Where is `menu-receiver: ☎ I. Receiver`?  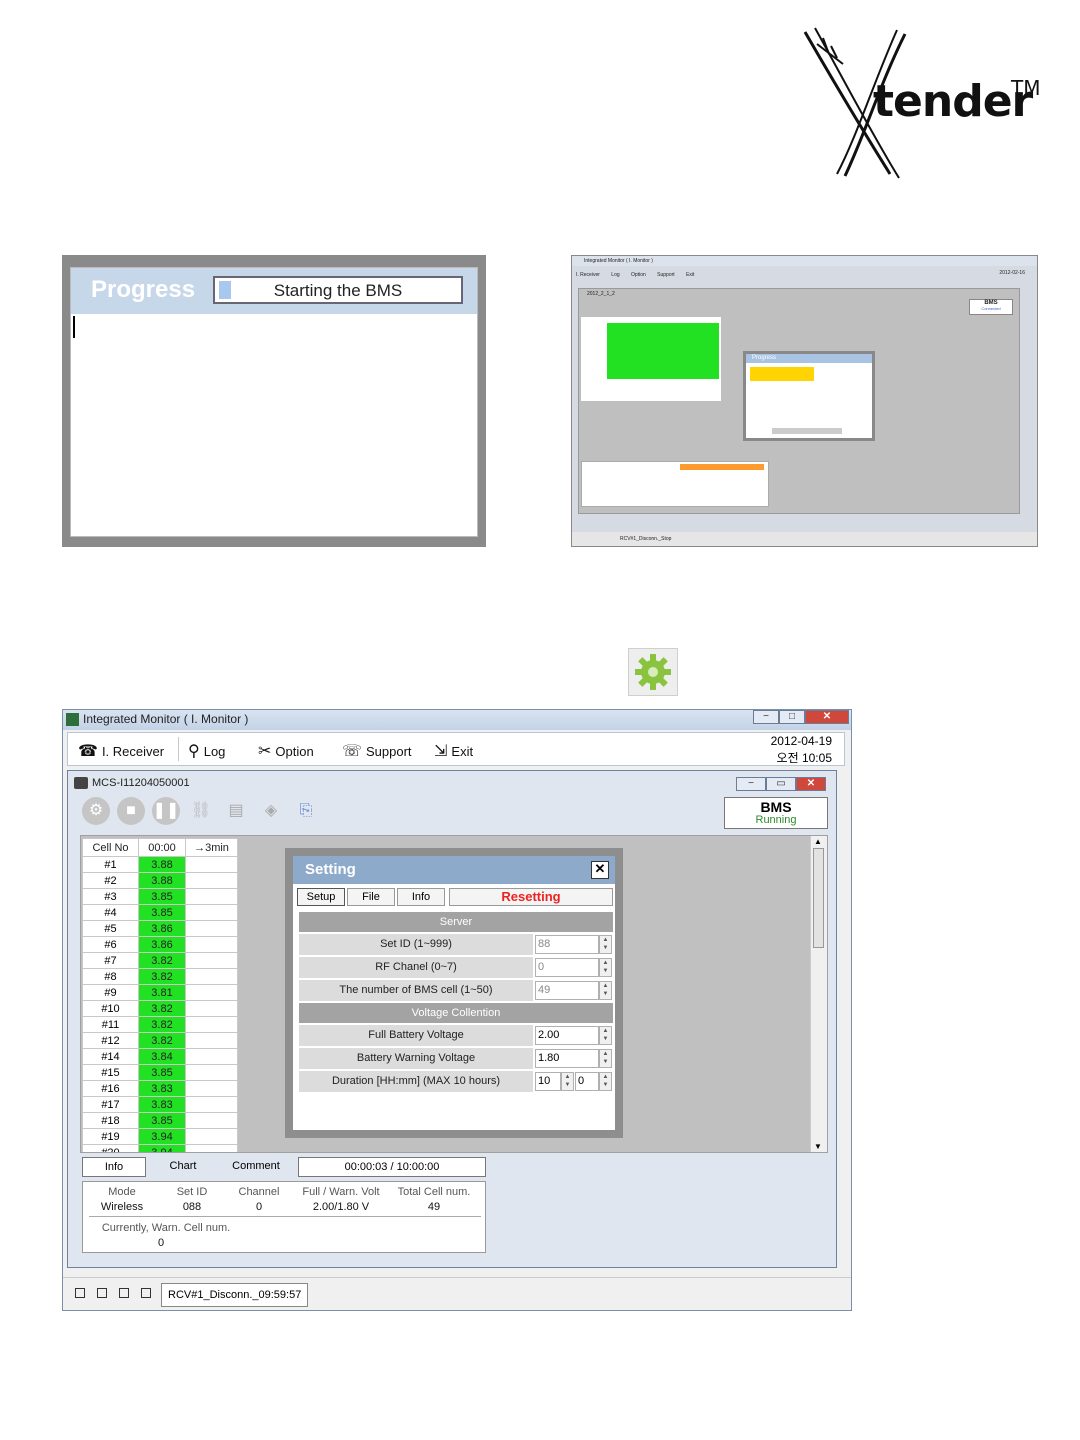
menu-receiver: ☎ I. Receiver is located at coordinates (121, 751).